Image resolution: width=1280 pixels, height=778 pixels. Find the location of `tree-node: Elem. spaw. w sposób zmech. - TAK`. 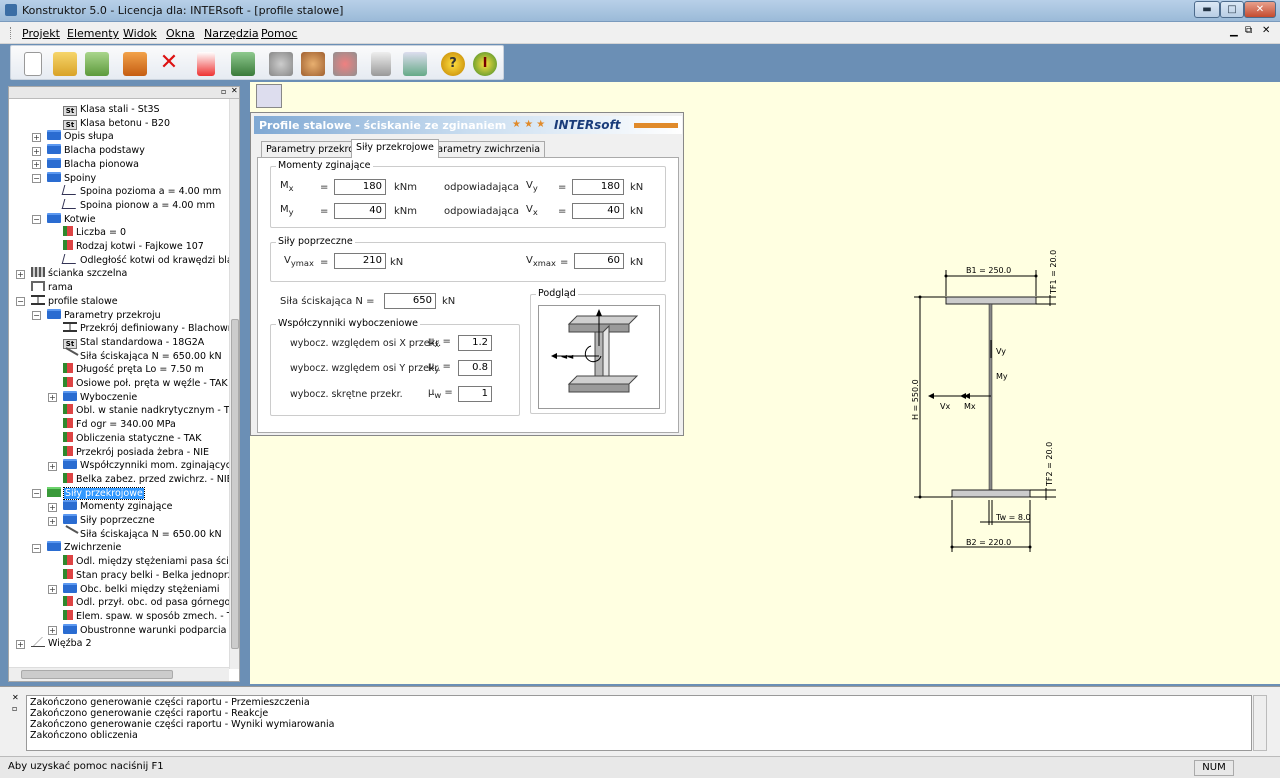

tree-node: Elem. spaw. w sposób zmech. - TAK is located at coordinates (146, 616).